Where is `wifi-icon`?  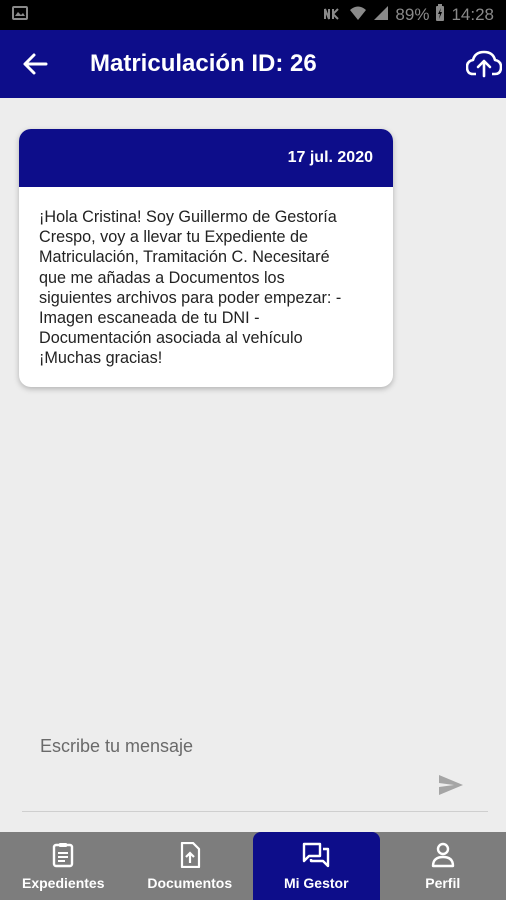 wifi-icon is located at coordinates (358, 15).